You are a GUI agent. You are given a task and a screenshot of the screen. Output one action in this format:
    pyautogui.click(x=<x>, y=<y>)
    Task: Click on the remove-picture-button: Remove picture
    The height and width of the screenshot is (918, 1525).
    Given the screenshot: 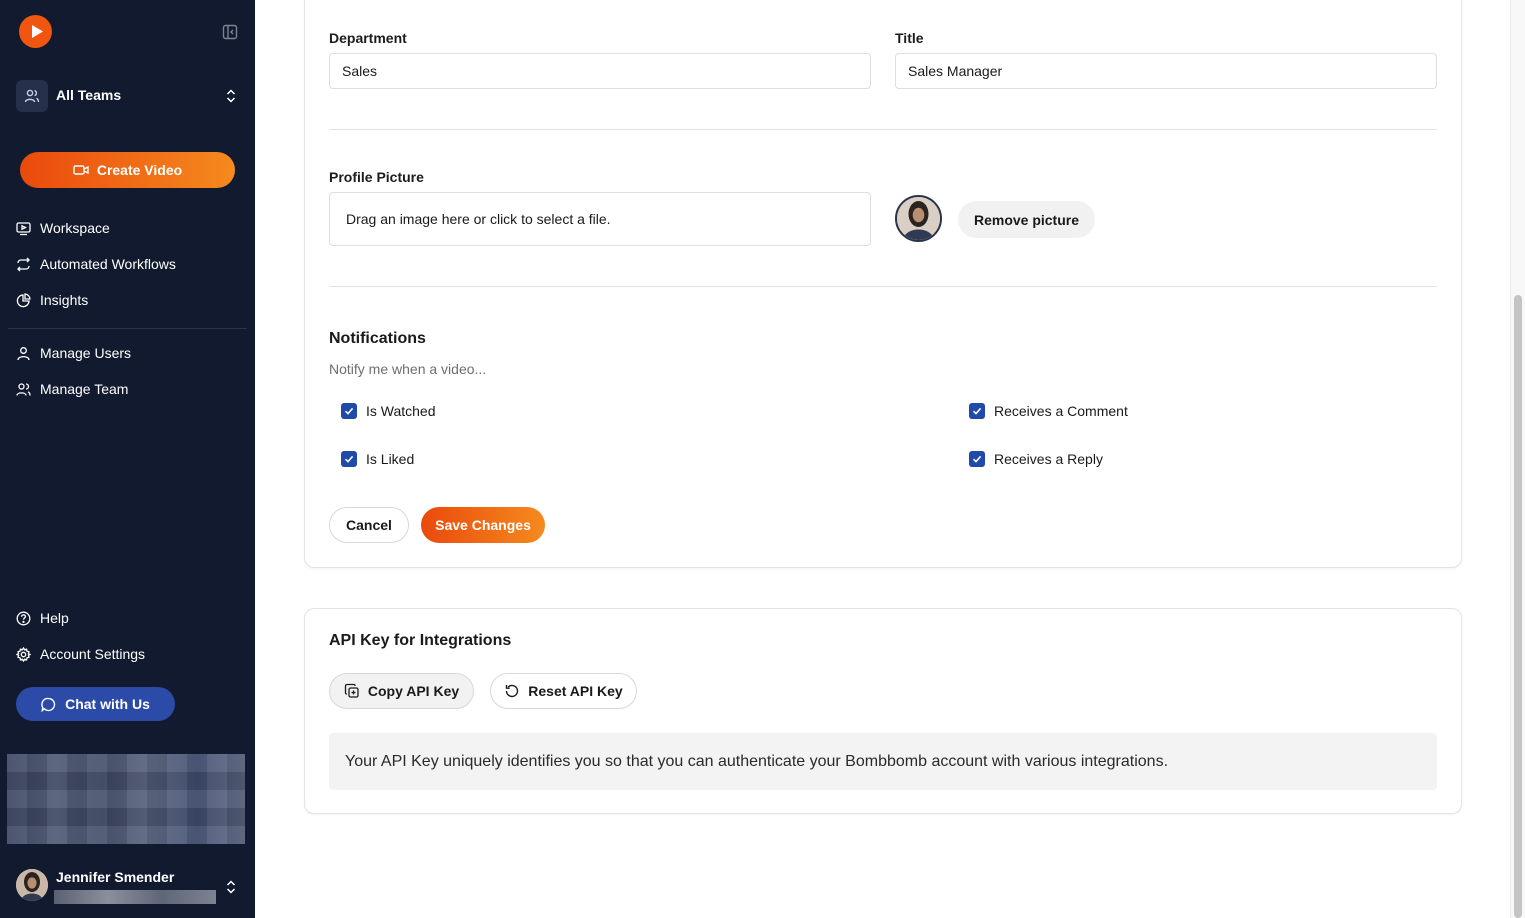 What is the action you would take?
    pyautogui.click(x=1026, y=219)
    